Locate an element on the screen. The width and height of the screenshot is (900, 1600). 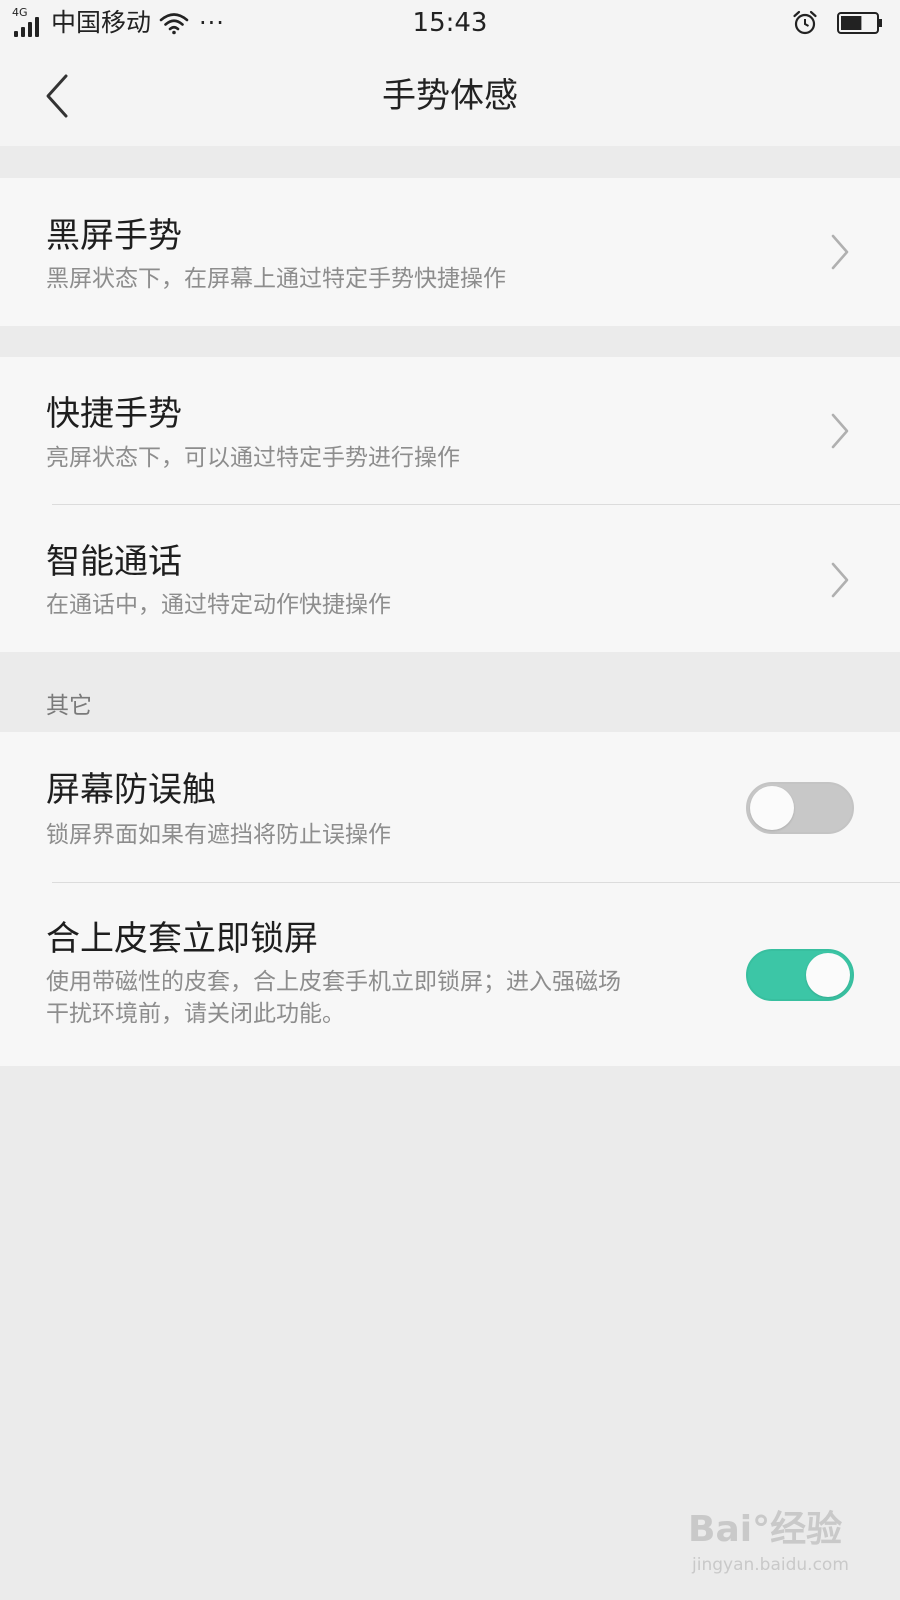
row-description-line-1: 使用带磁性的皮套，合上皮套手机立即锁屏；进入强磁场 is located at coordinates (333, 982).